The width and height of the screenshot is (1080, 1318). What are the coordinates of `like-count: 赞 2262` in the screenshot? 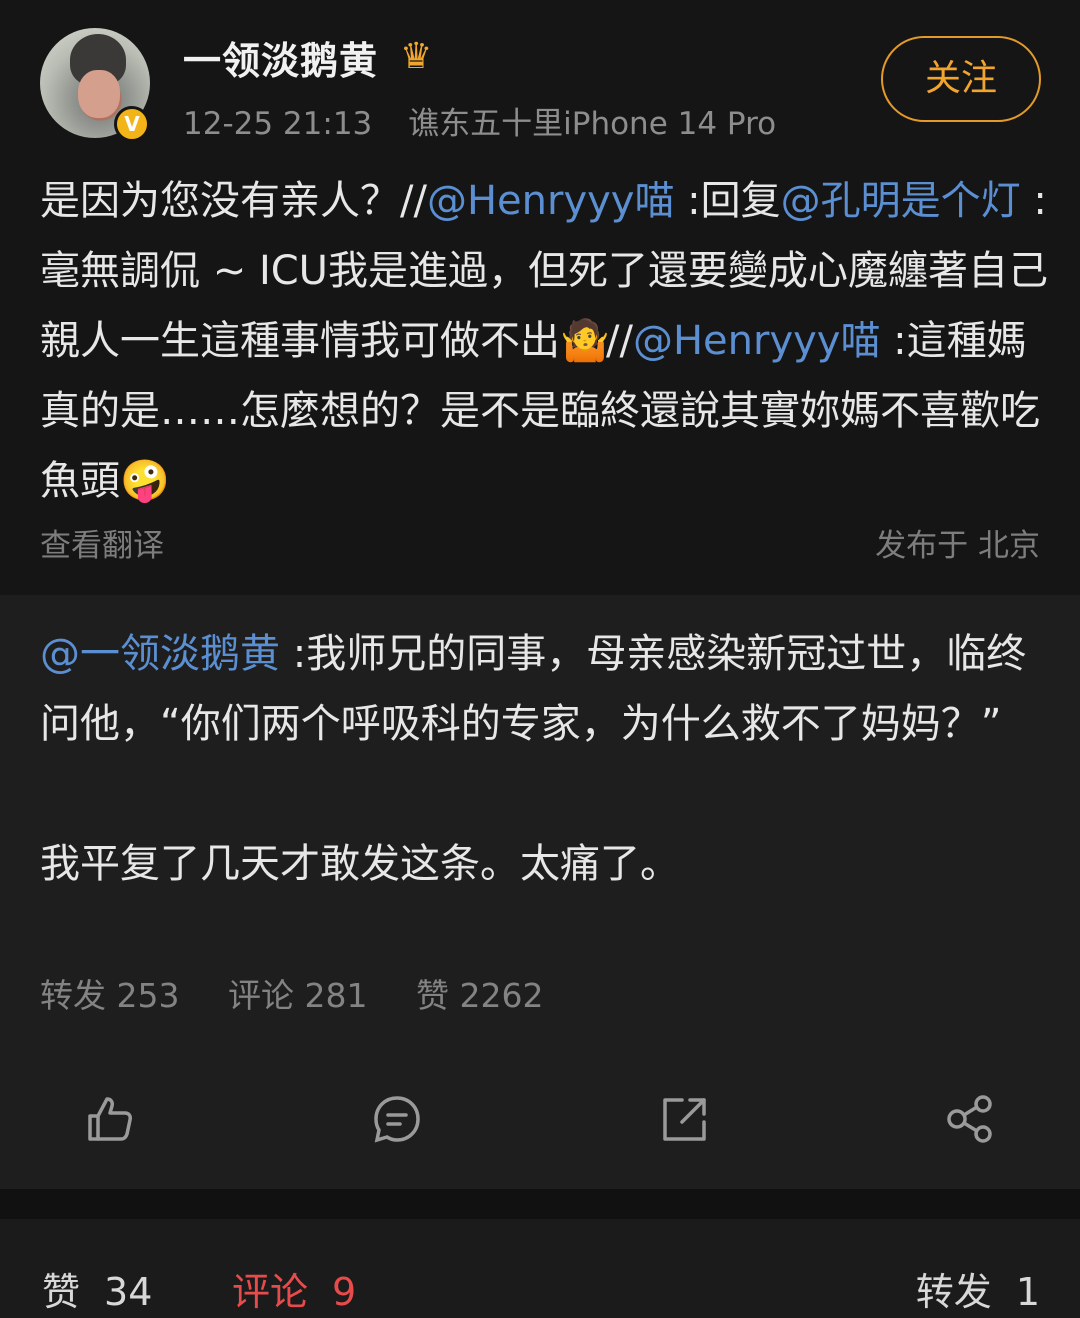 It's located at (479, 995).